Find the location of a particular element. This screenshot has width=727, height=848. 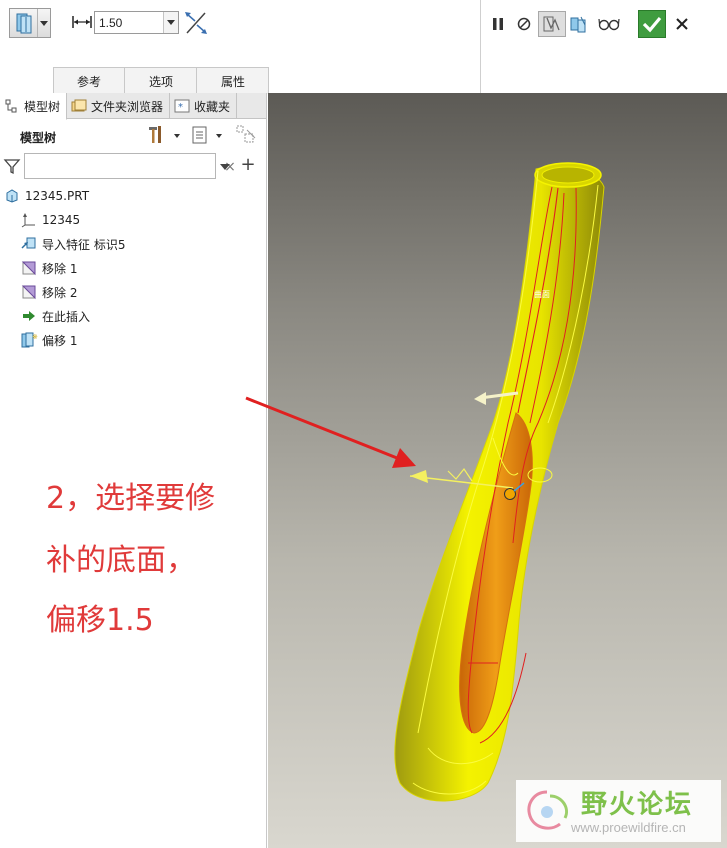

tree-item-offset-1: ※ 偏移 1 is located at coordinates (48, 340).